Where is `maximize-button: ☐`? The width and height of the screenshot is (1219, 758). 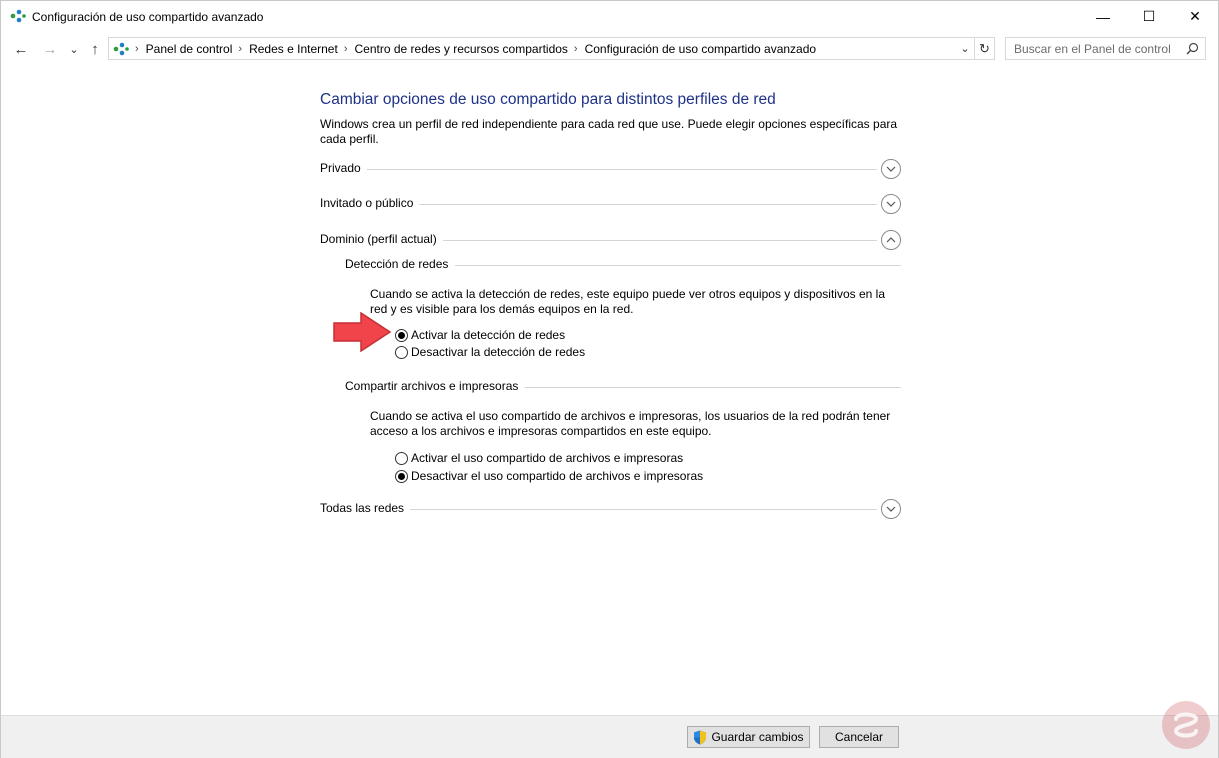 maximize-button: ☐ is located at coordinates (1149, 16).